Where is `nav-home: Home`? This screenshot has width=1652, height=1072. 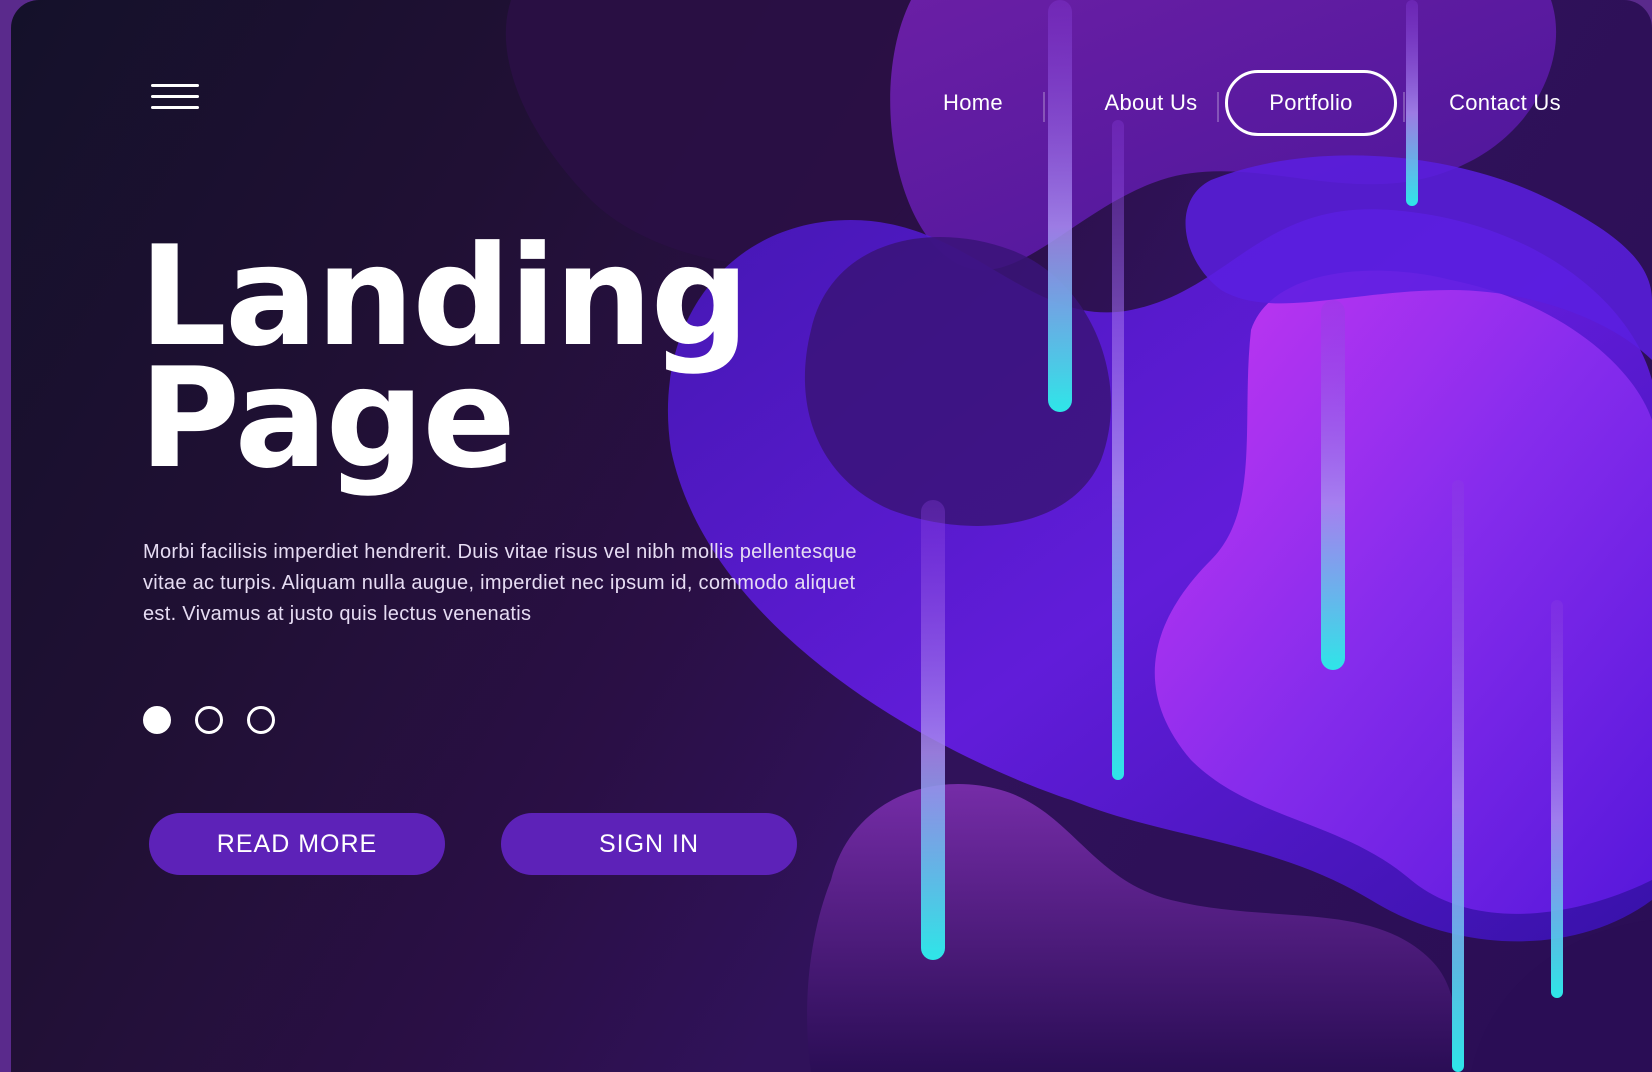
nav-home: Home is located at coordinates (973, 103).